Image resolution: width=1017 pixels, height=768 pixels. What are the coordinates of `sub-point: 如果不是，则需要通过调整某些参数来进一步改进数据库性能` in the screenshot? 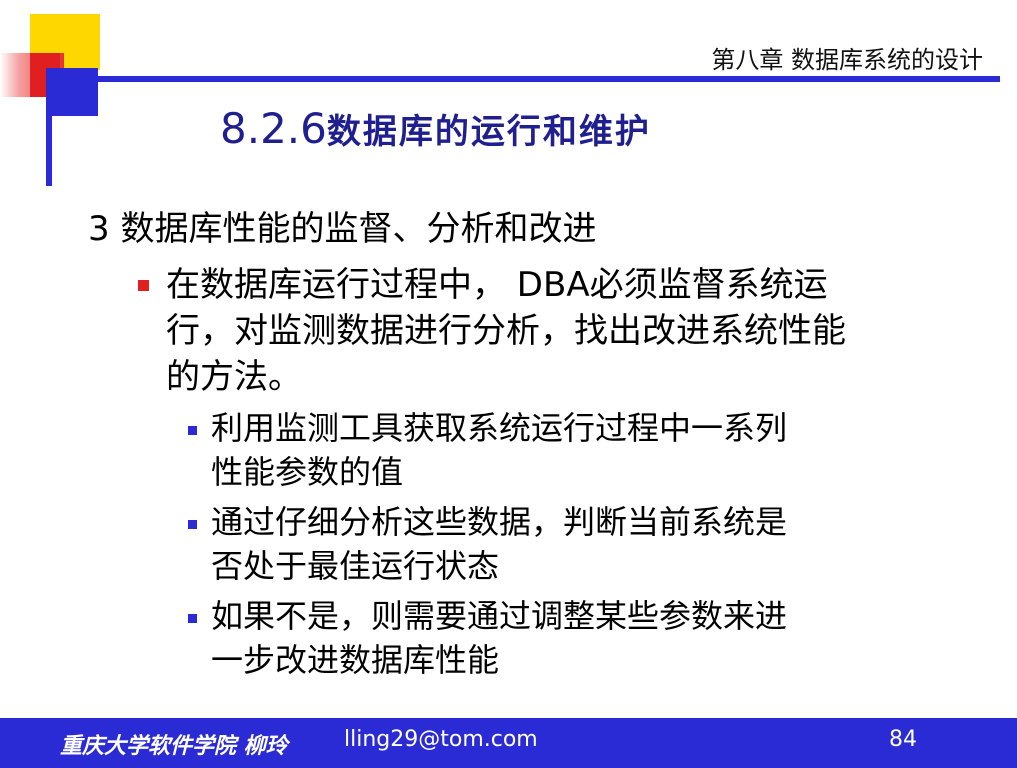 It's located at (449, 638).